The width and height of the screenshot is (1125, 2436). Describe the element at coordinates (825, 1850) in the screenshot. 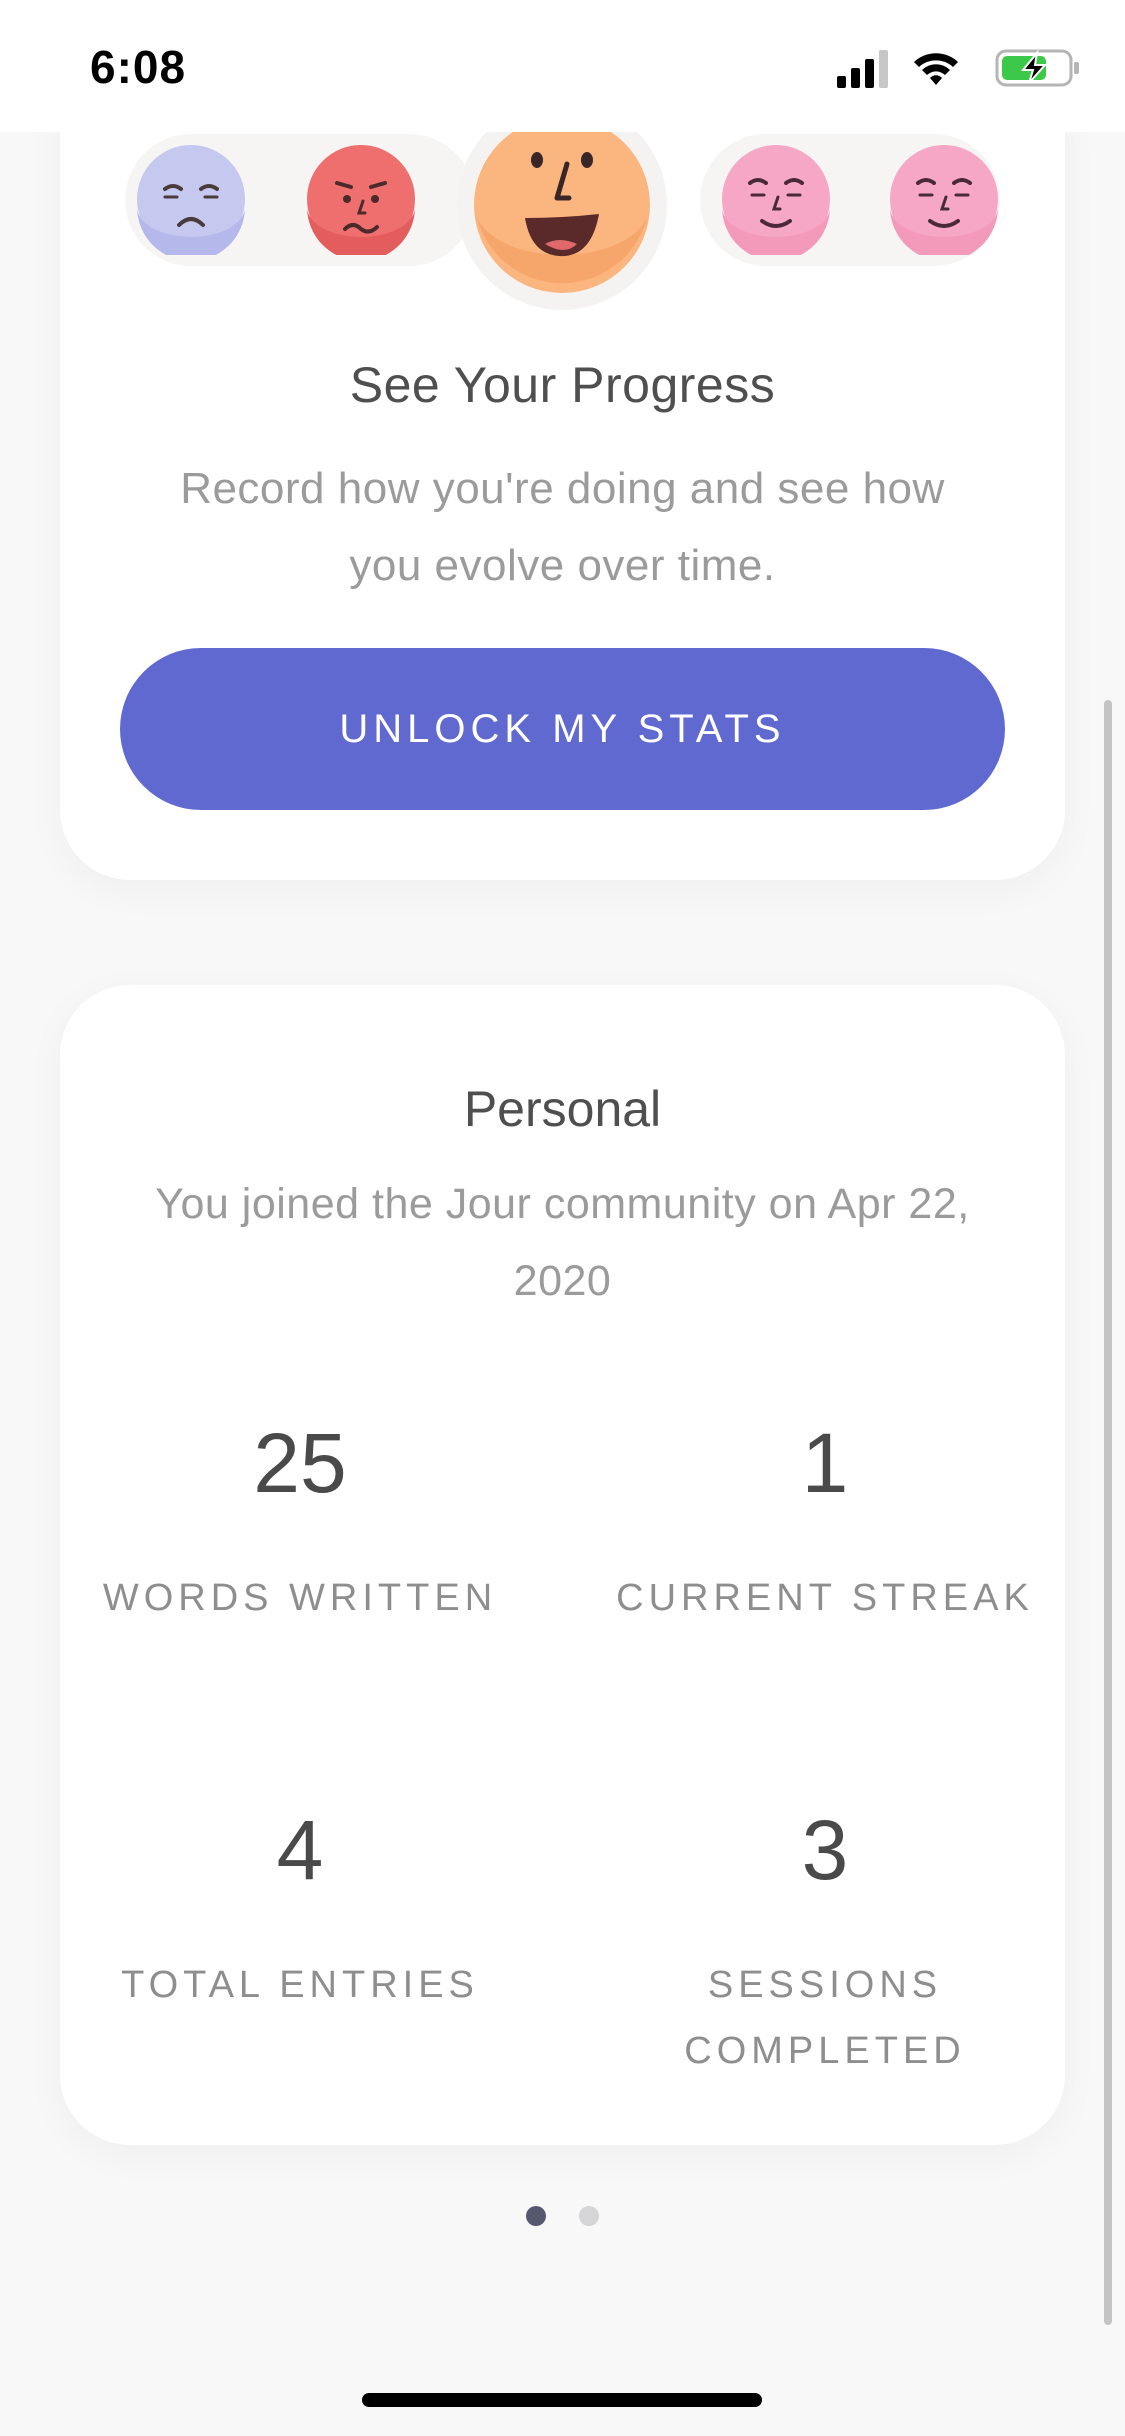

I see `stat-value: 3` at that location.